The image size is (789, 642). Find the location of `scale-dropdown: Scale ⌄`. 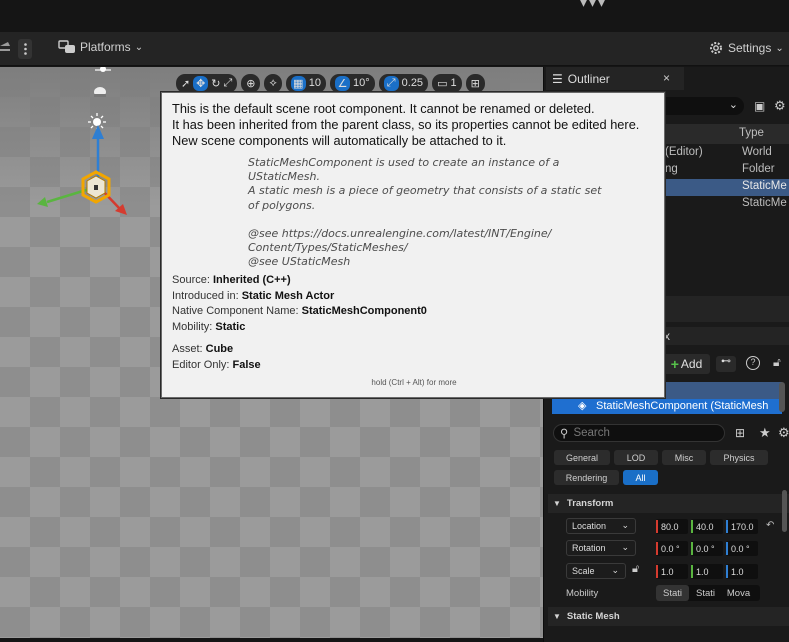

scale-dropdown: Scale ⌄ is located at coordinates (596, 571).